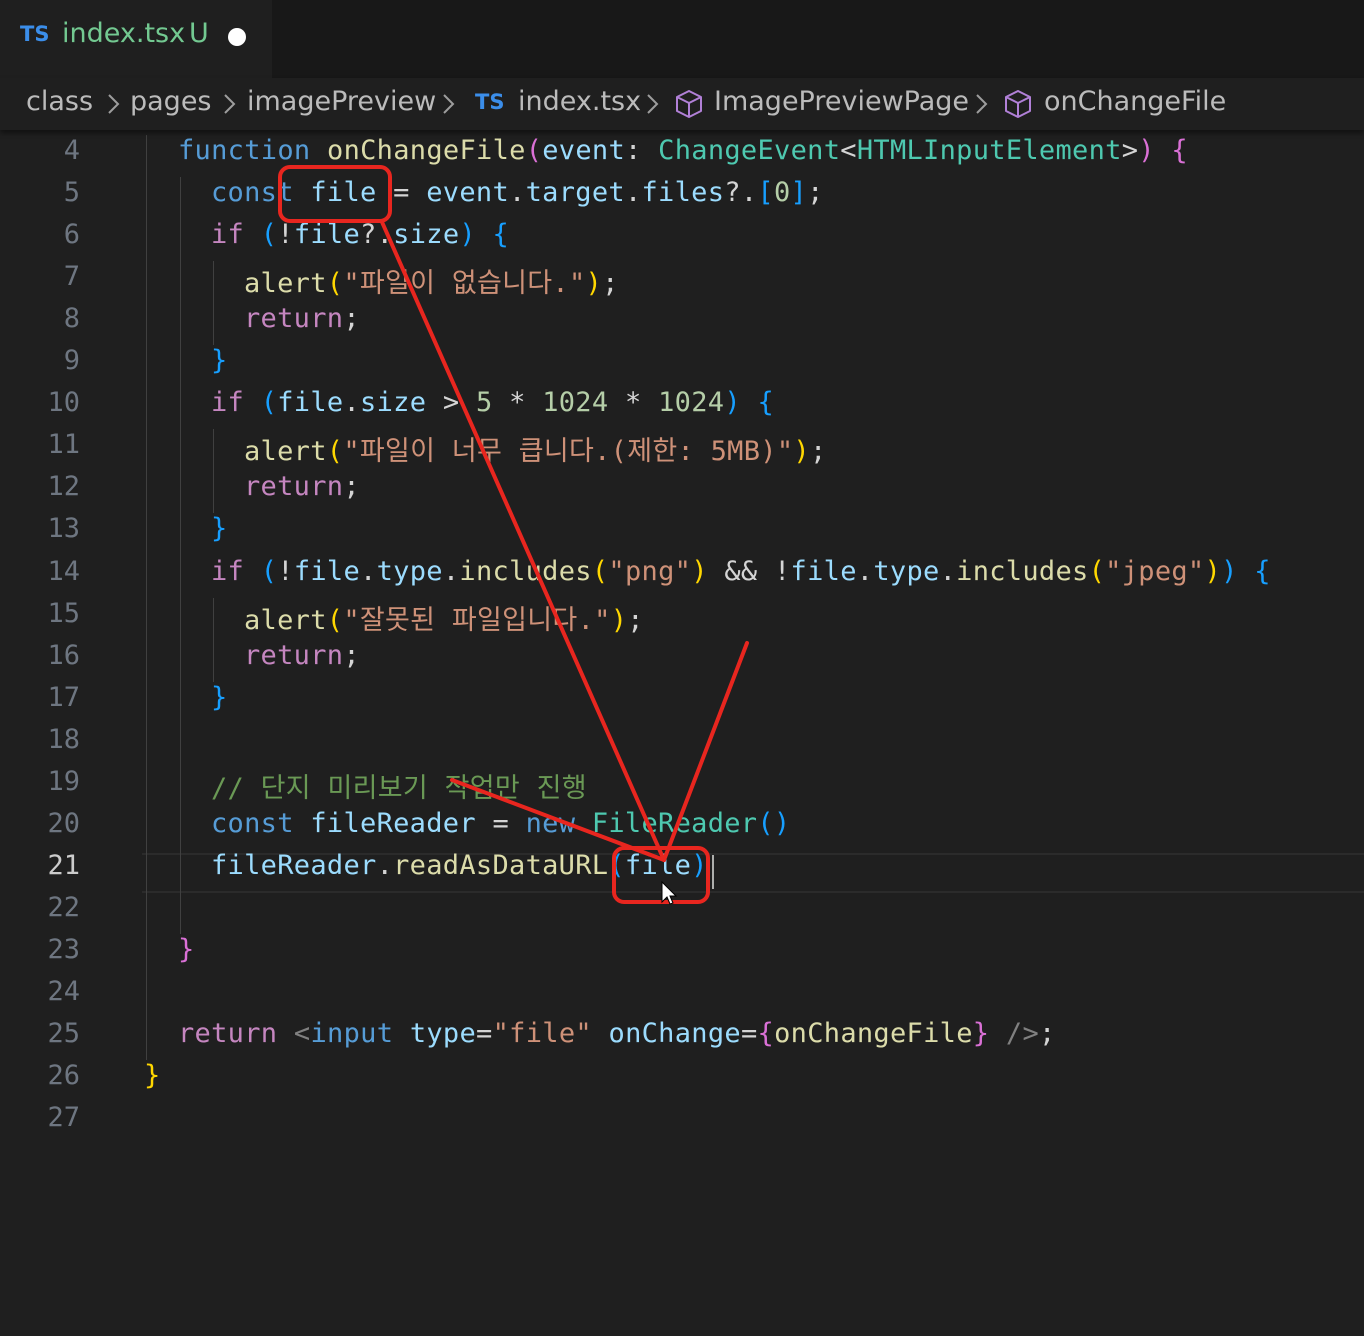 The height and width of the screenshot is (1336, 1364). I want to click on code-token: "file", so click(542, 1034).